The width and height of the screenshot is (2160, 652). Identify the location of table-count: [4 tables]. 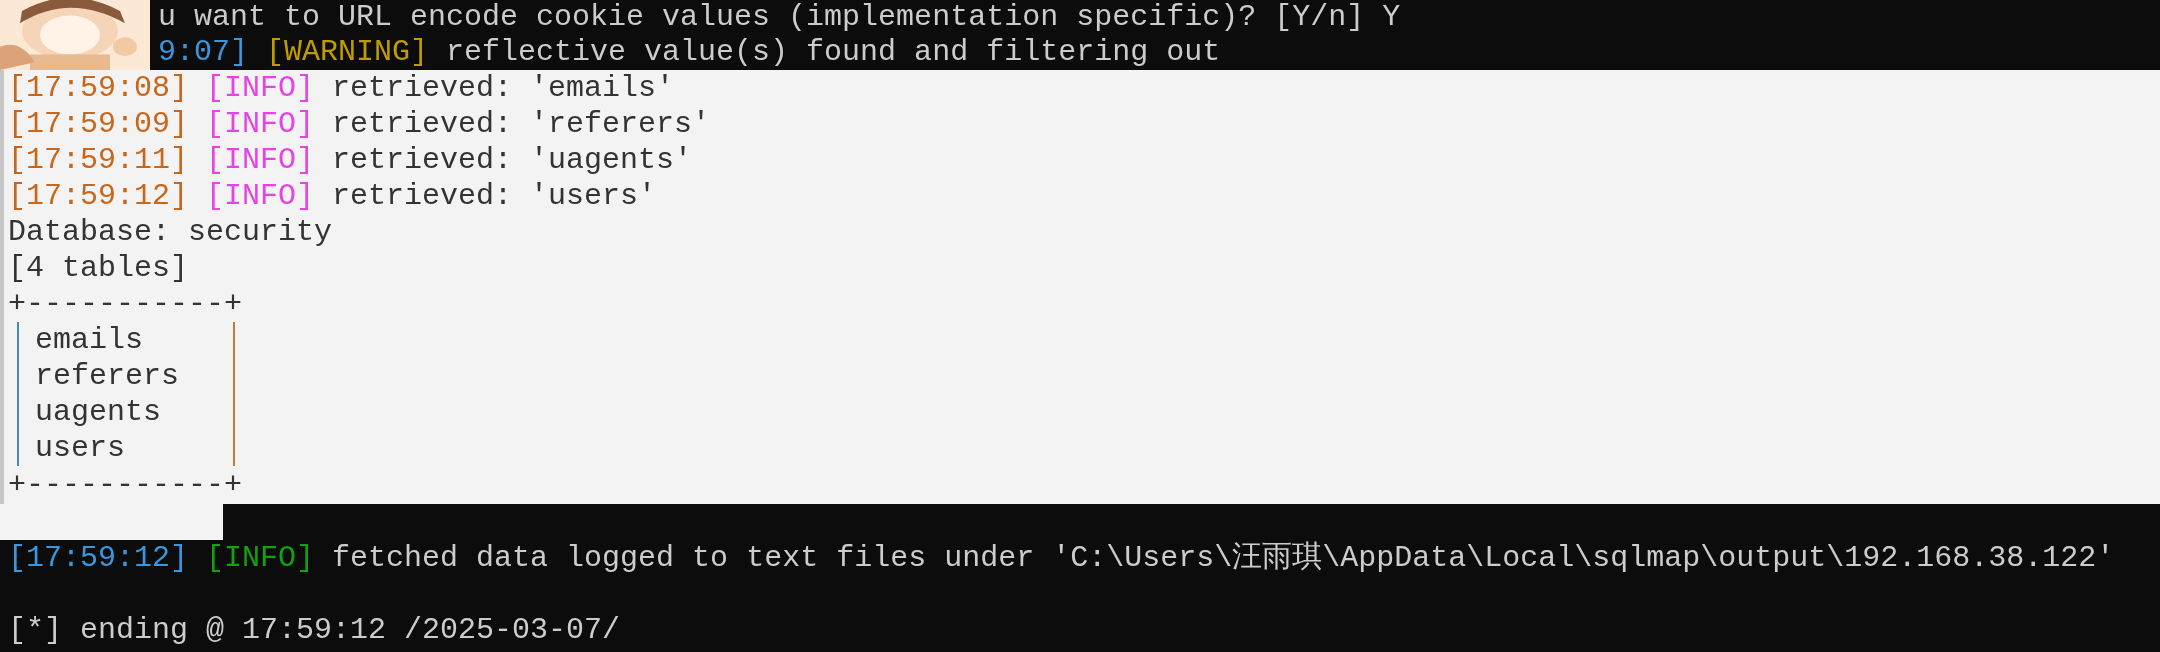
(98, 268).